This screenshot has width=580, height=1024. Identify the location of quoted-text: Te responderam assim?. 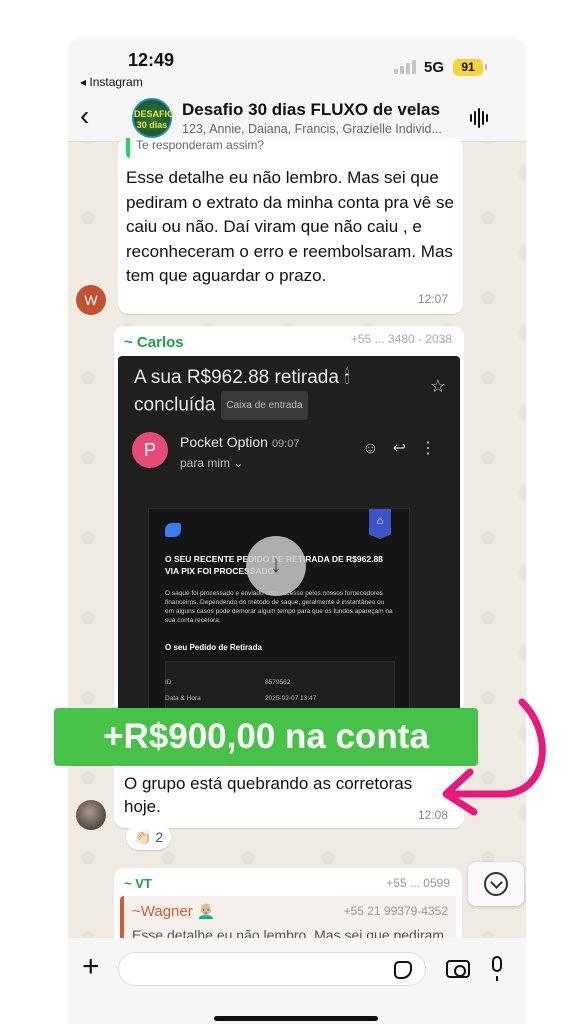
(200, 145).